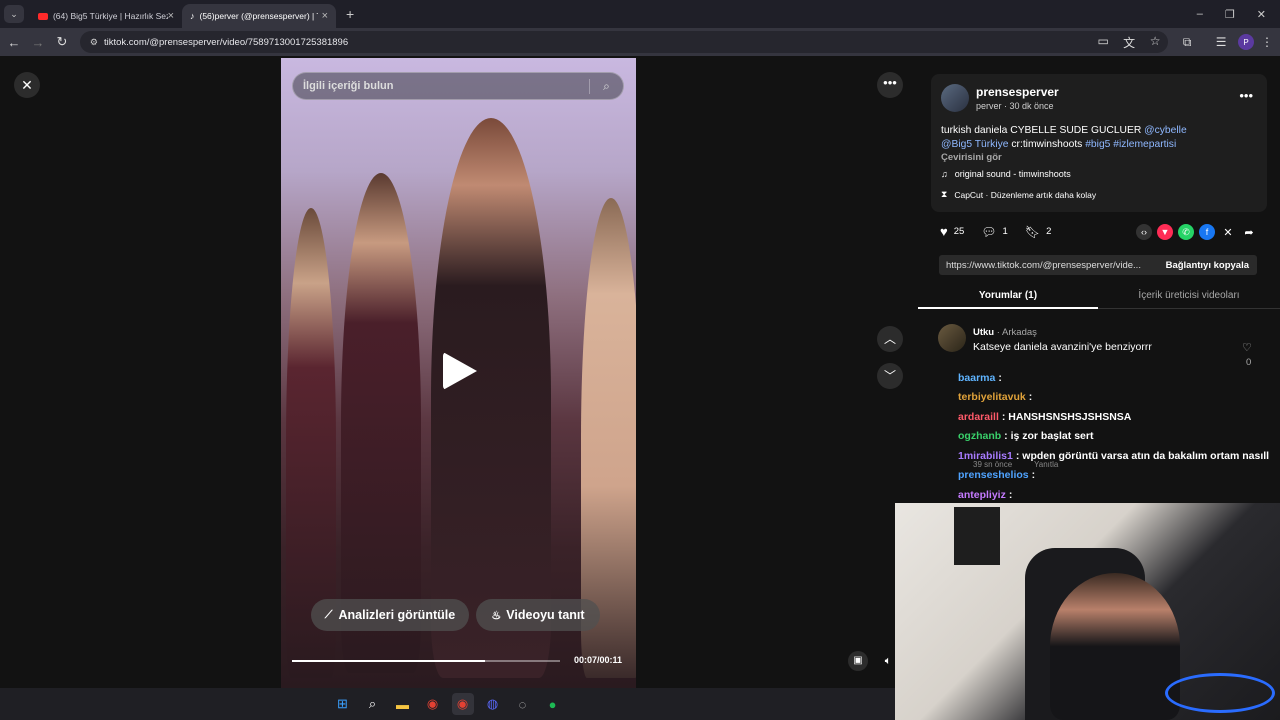  Describe the element at coordinates (390, 615) in the screenshot. I see `analytics-button: ⟋ Analizleri görüntüle` at that location.